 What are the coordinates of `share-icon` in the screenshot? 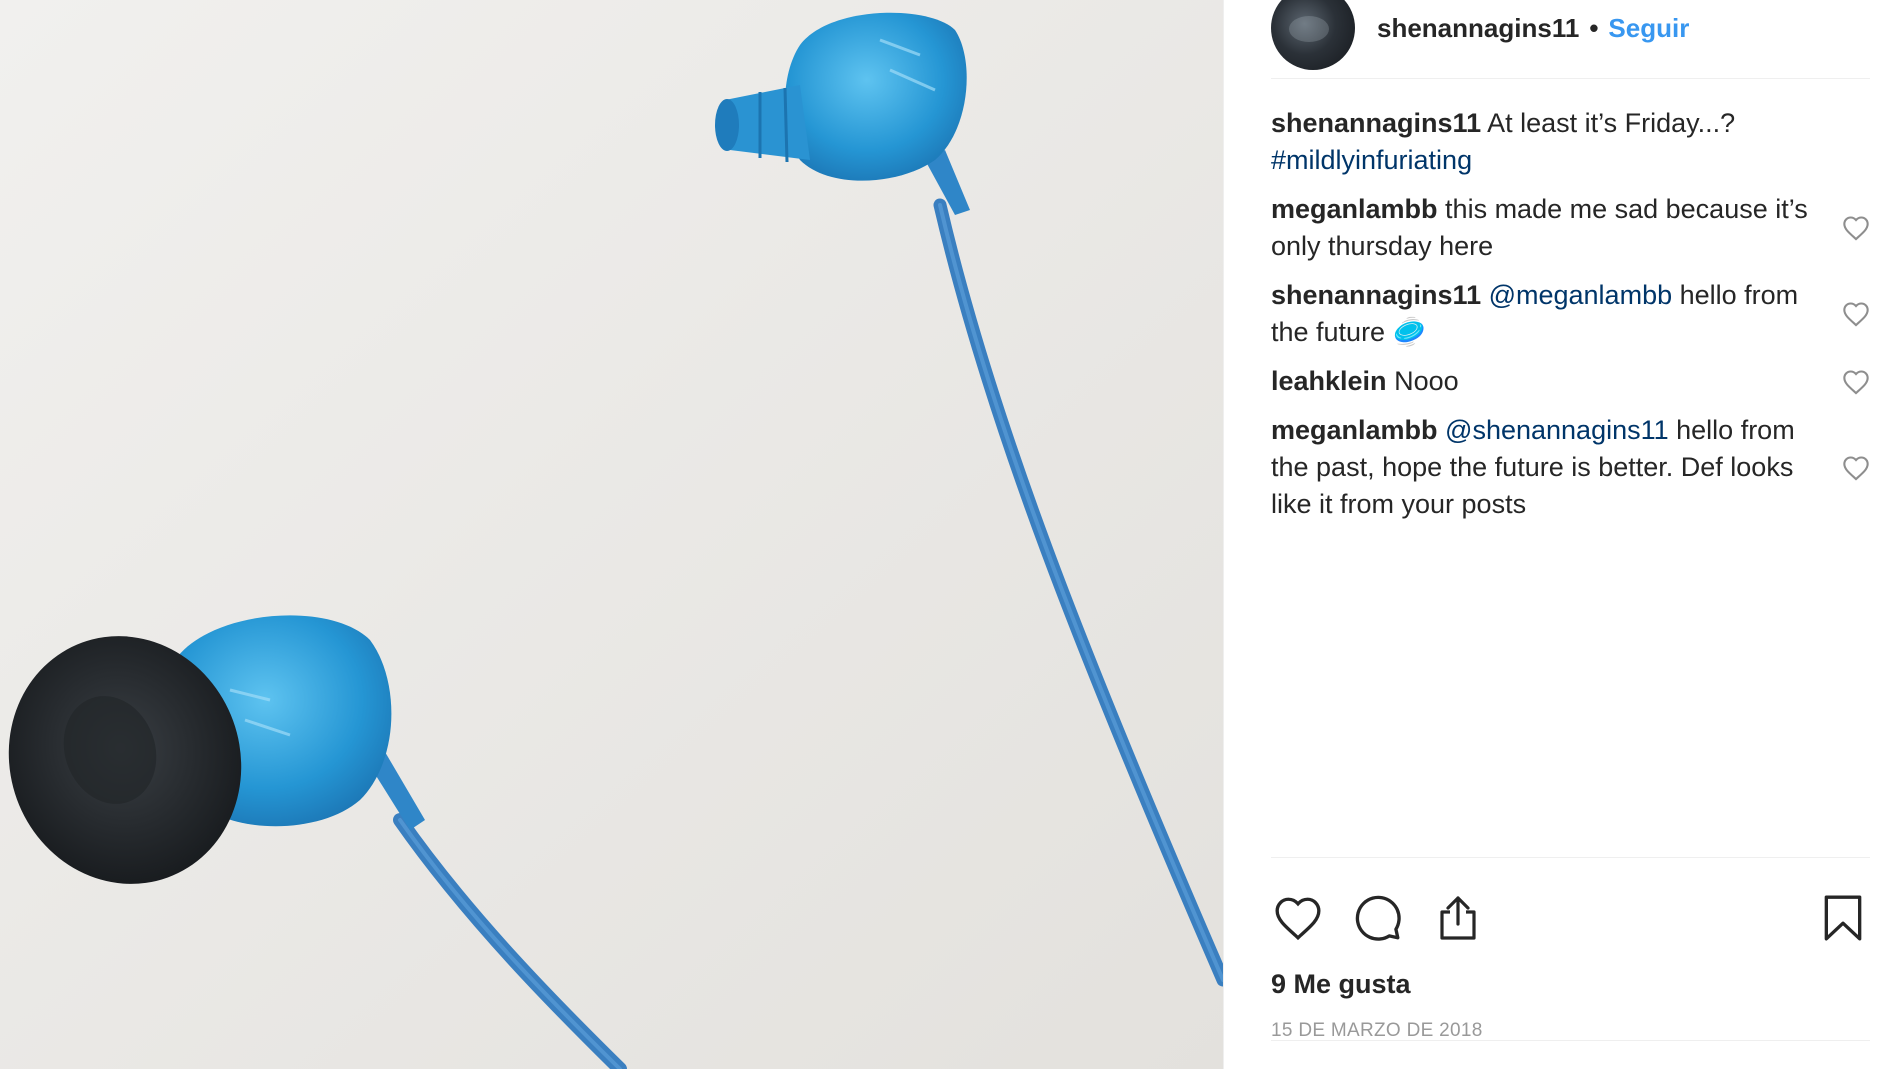 It's located at (1458, 918).